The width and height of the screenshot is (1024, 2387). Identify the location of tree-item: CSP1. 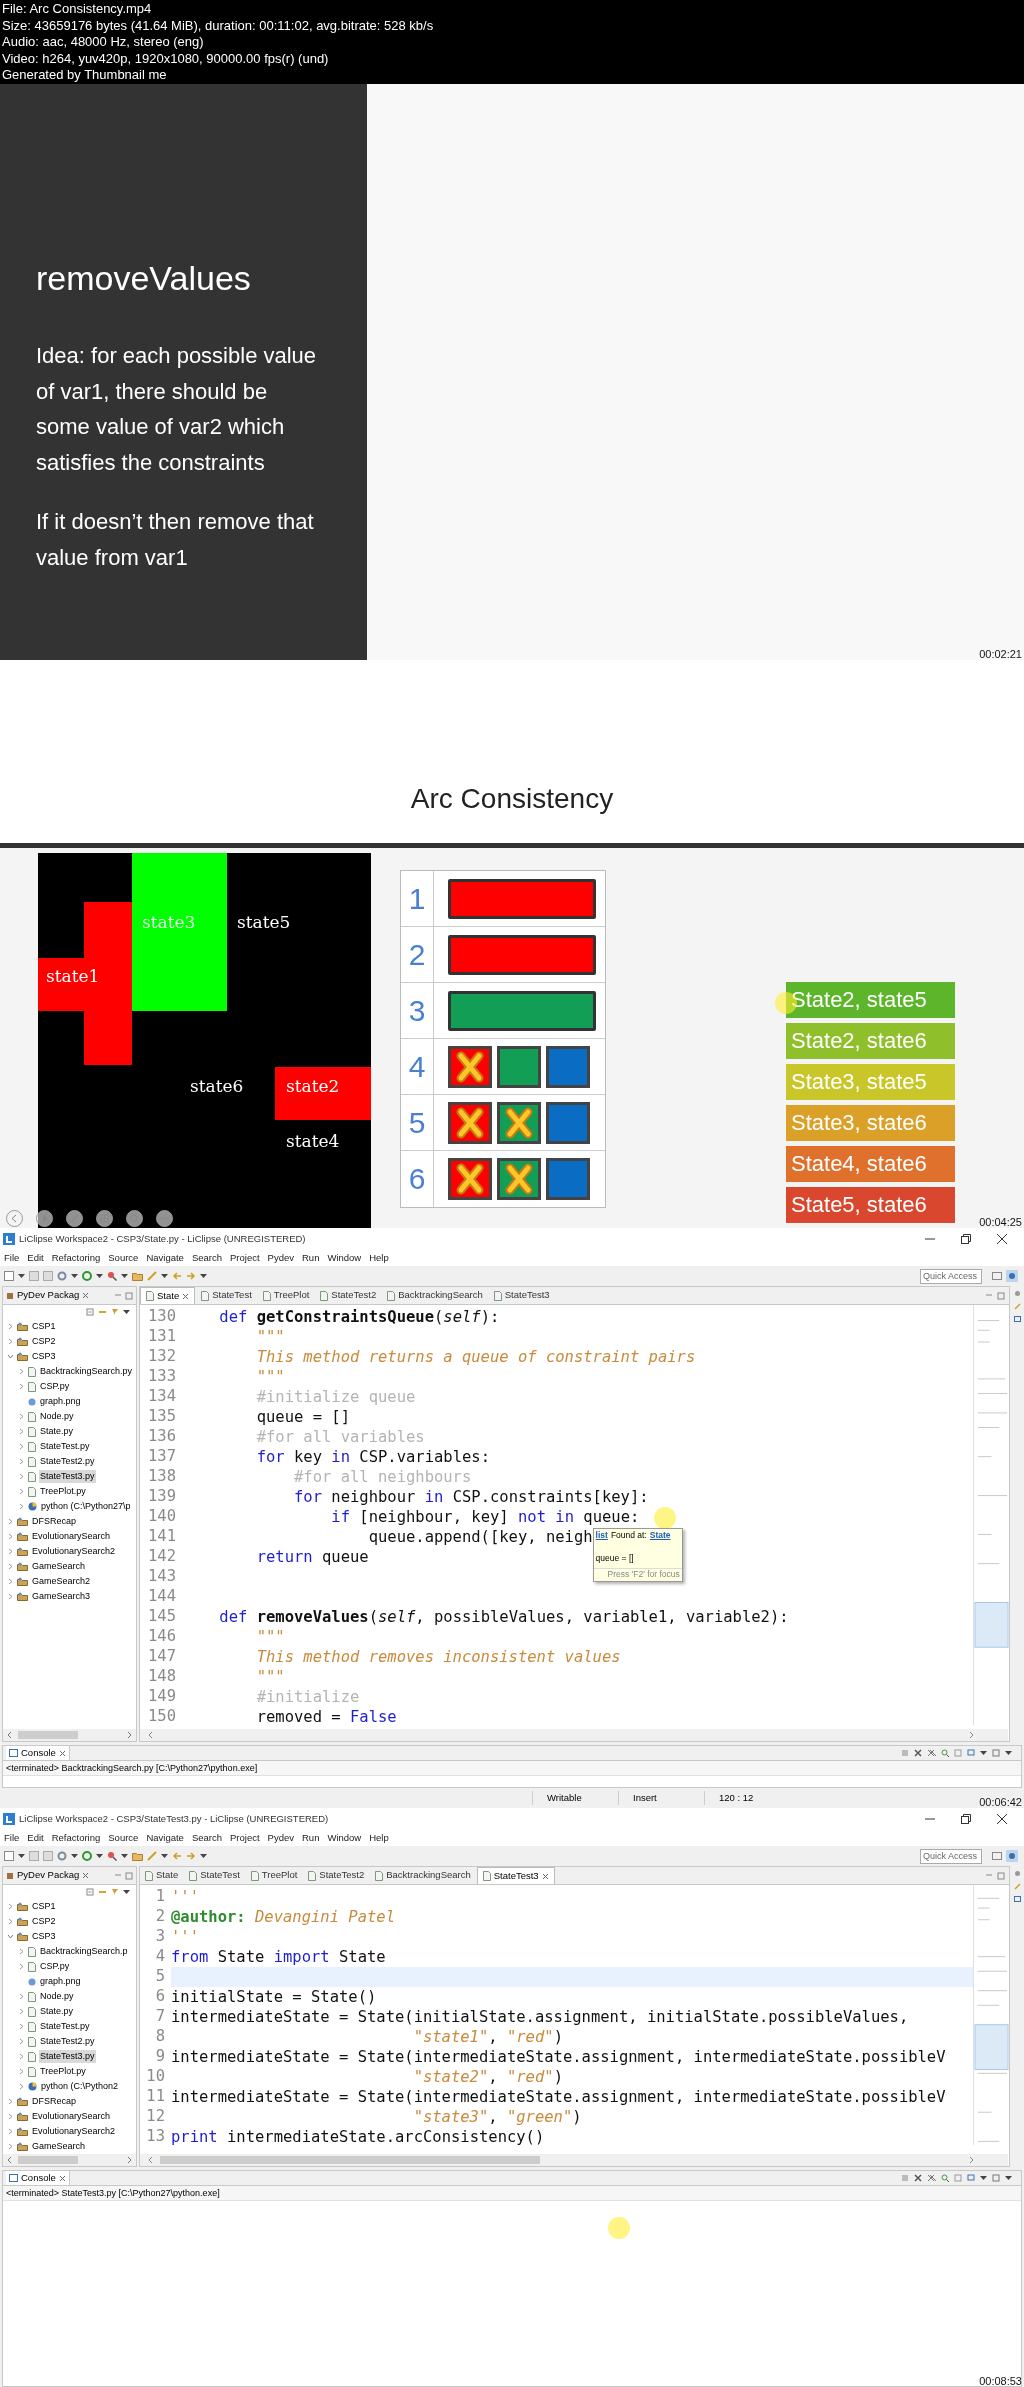
(44, 1326).